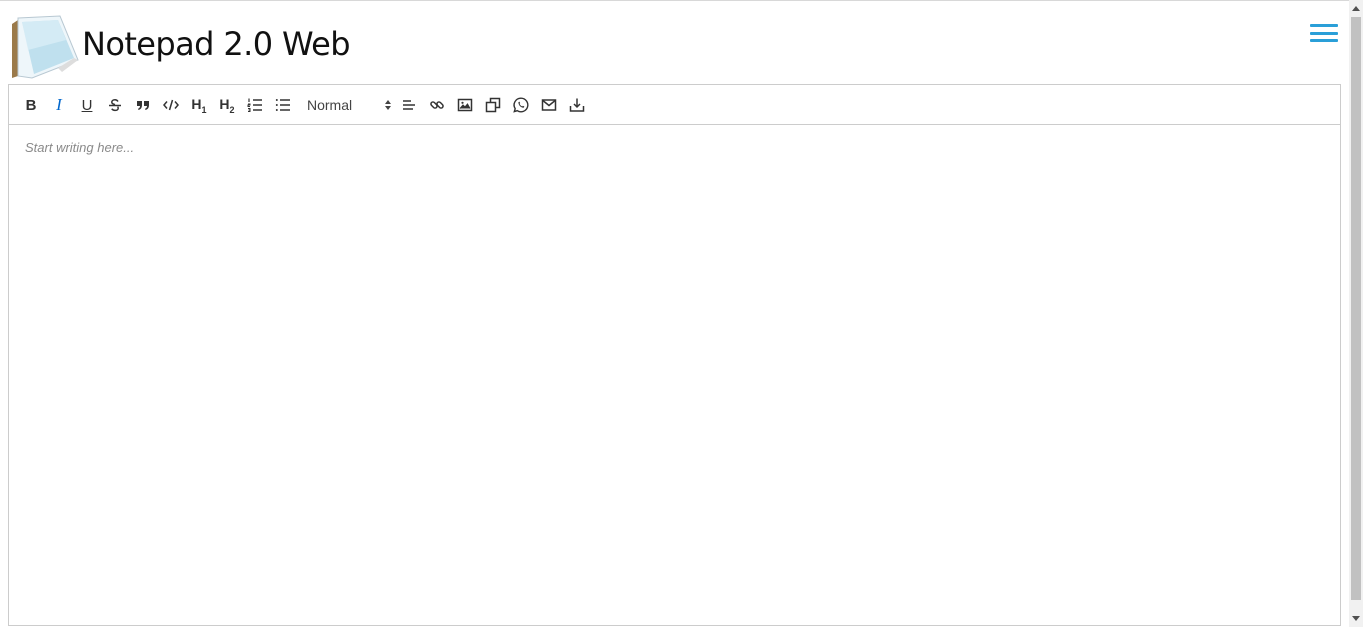  Describe the element at coordinates (1324, 36) in the screenshot. I see `hamburger-menu-icon` at that location.